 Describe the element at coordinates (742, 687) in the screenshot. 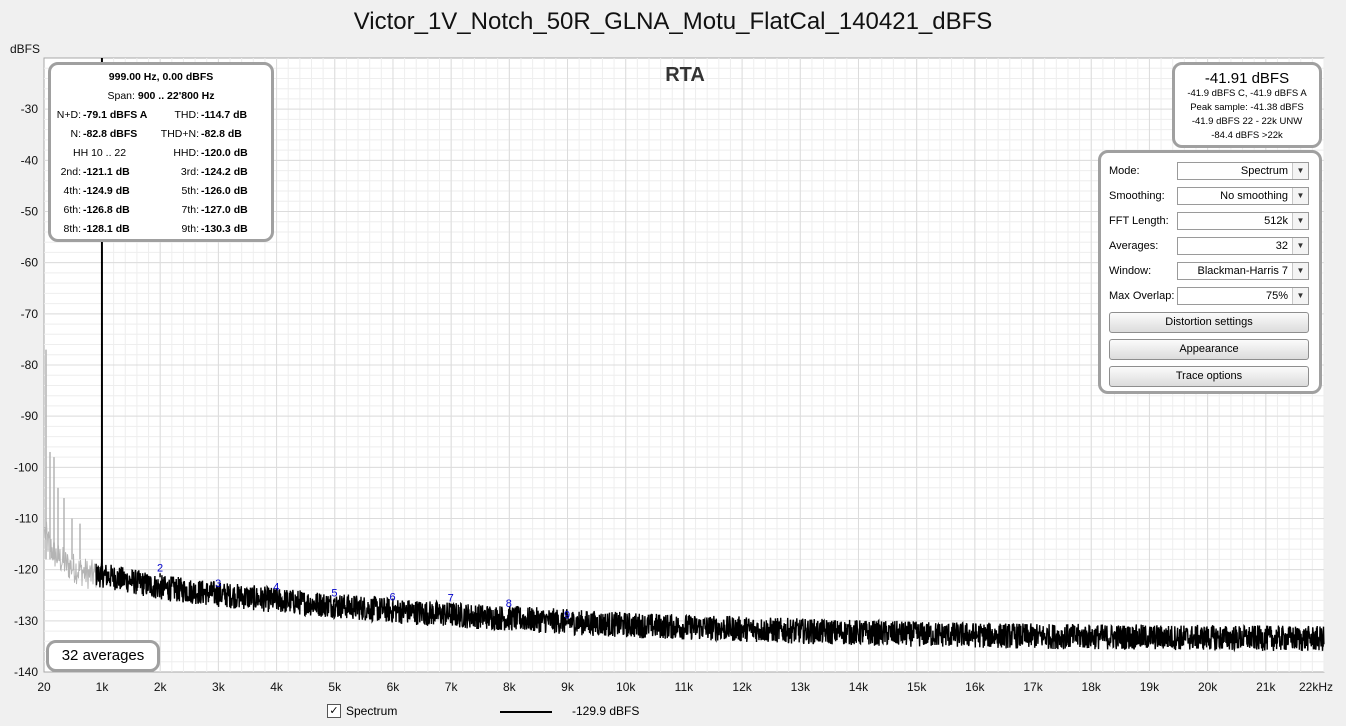

I see `x-tick-label: 12k` at that location.